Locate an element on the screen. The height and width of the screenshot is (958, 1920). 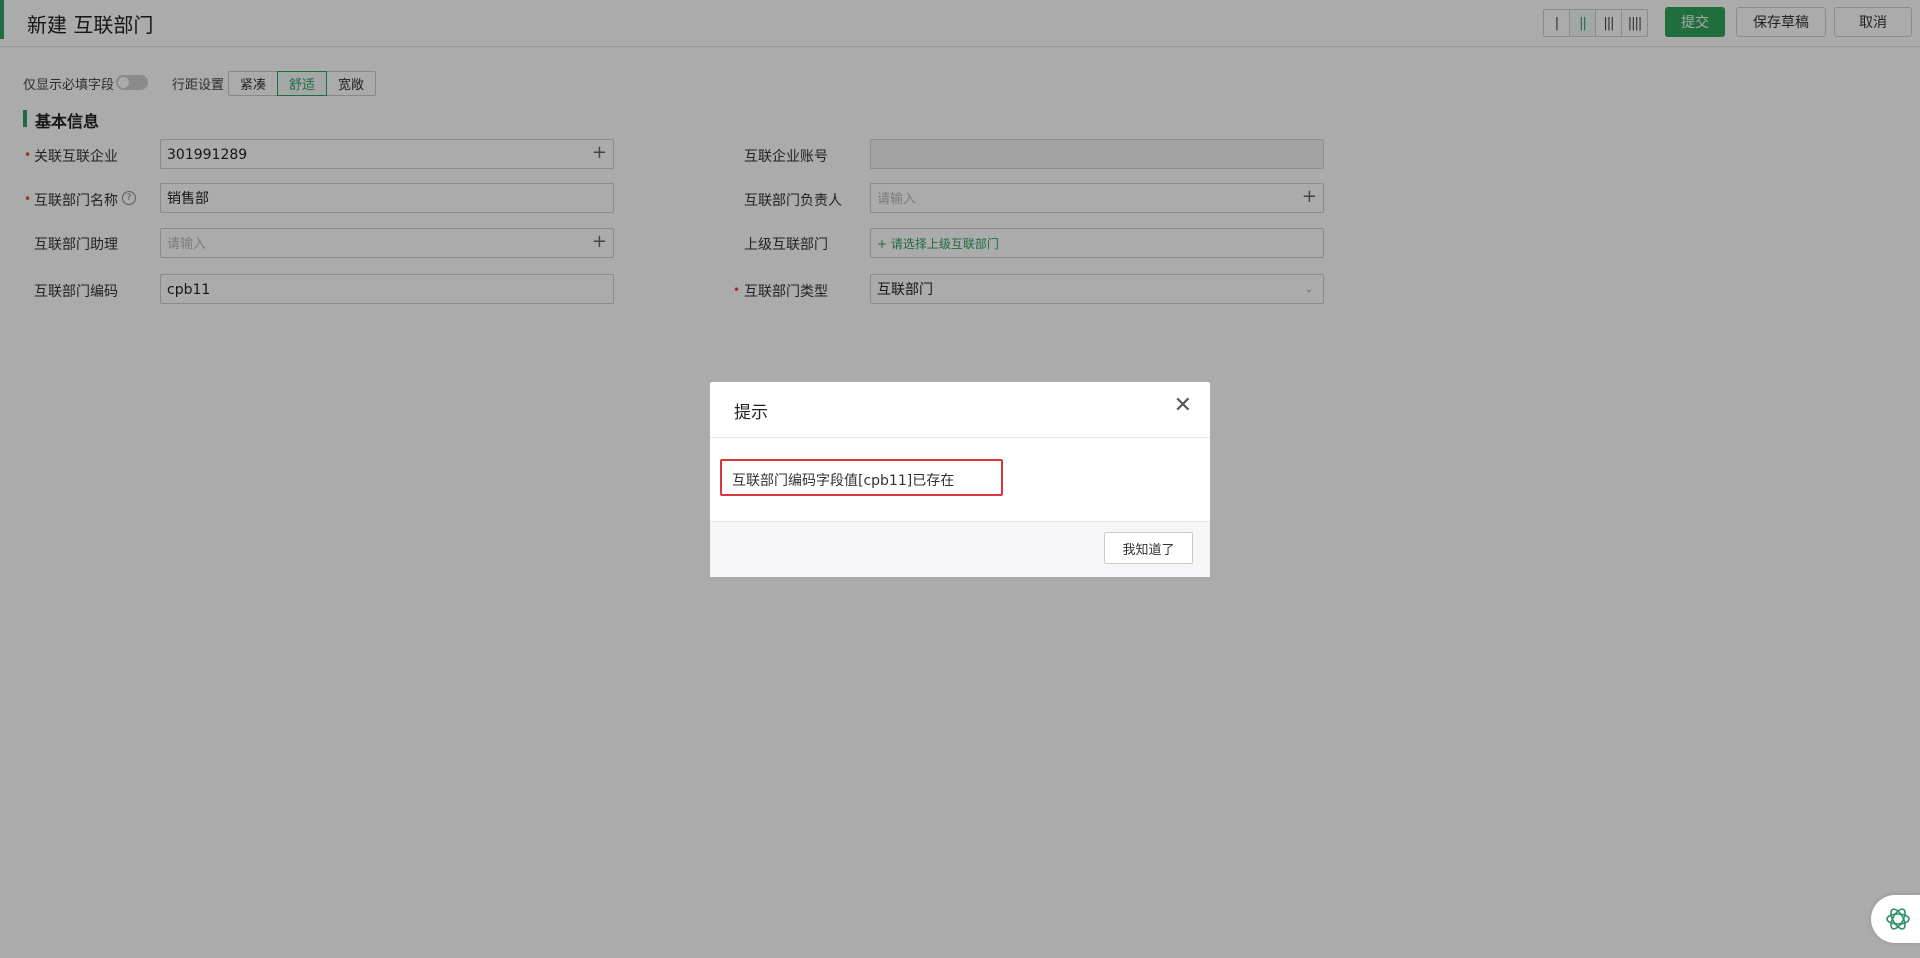
dialog-footer: 我知道了 is located at coordinates (960, 549).